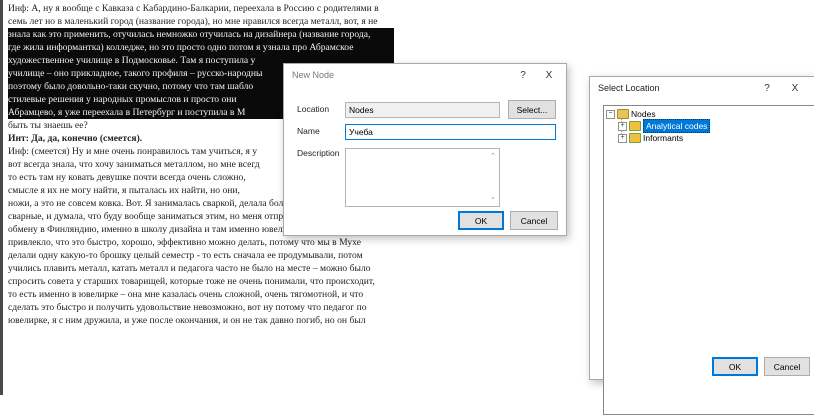 Image resolution: width=814 pixels, height=415 pixels. Describe the element at coordinates (308, 131) in the screenshot. I see `name-label: Name` at that location.